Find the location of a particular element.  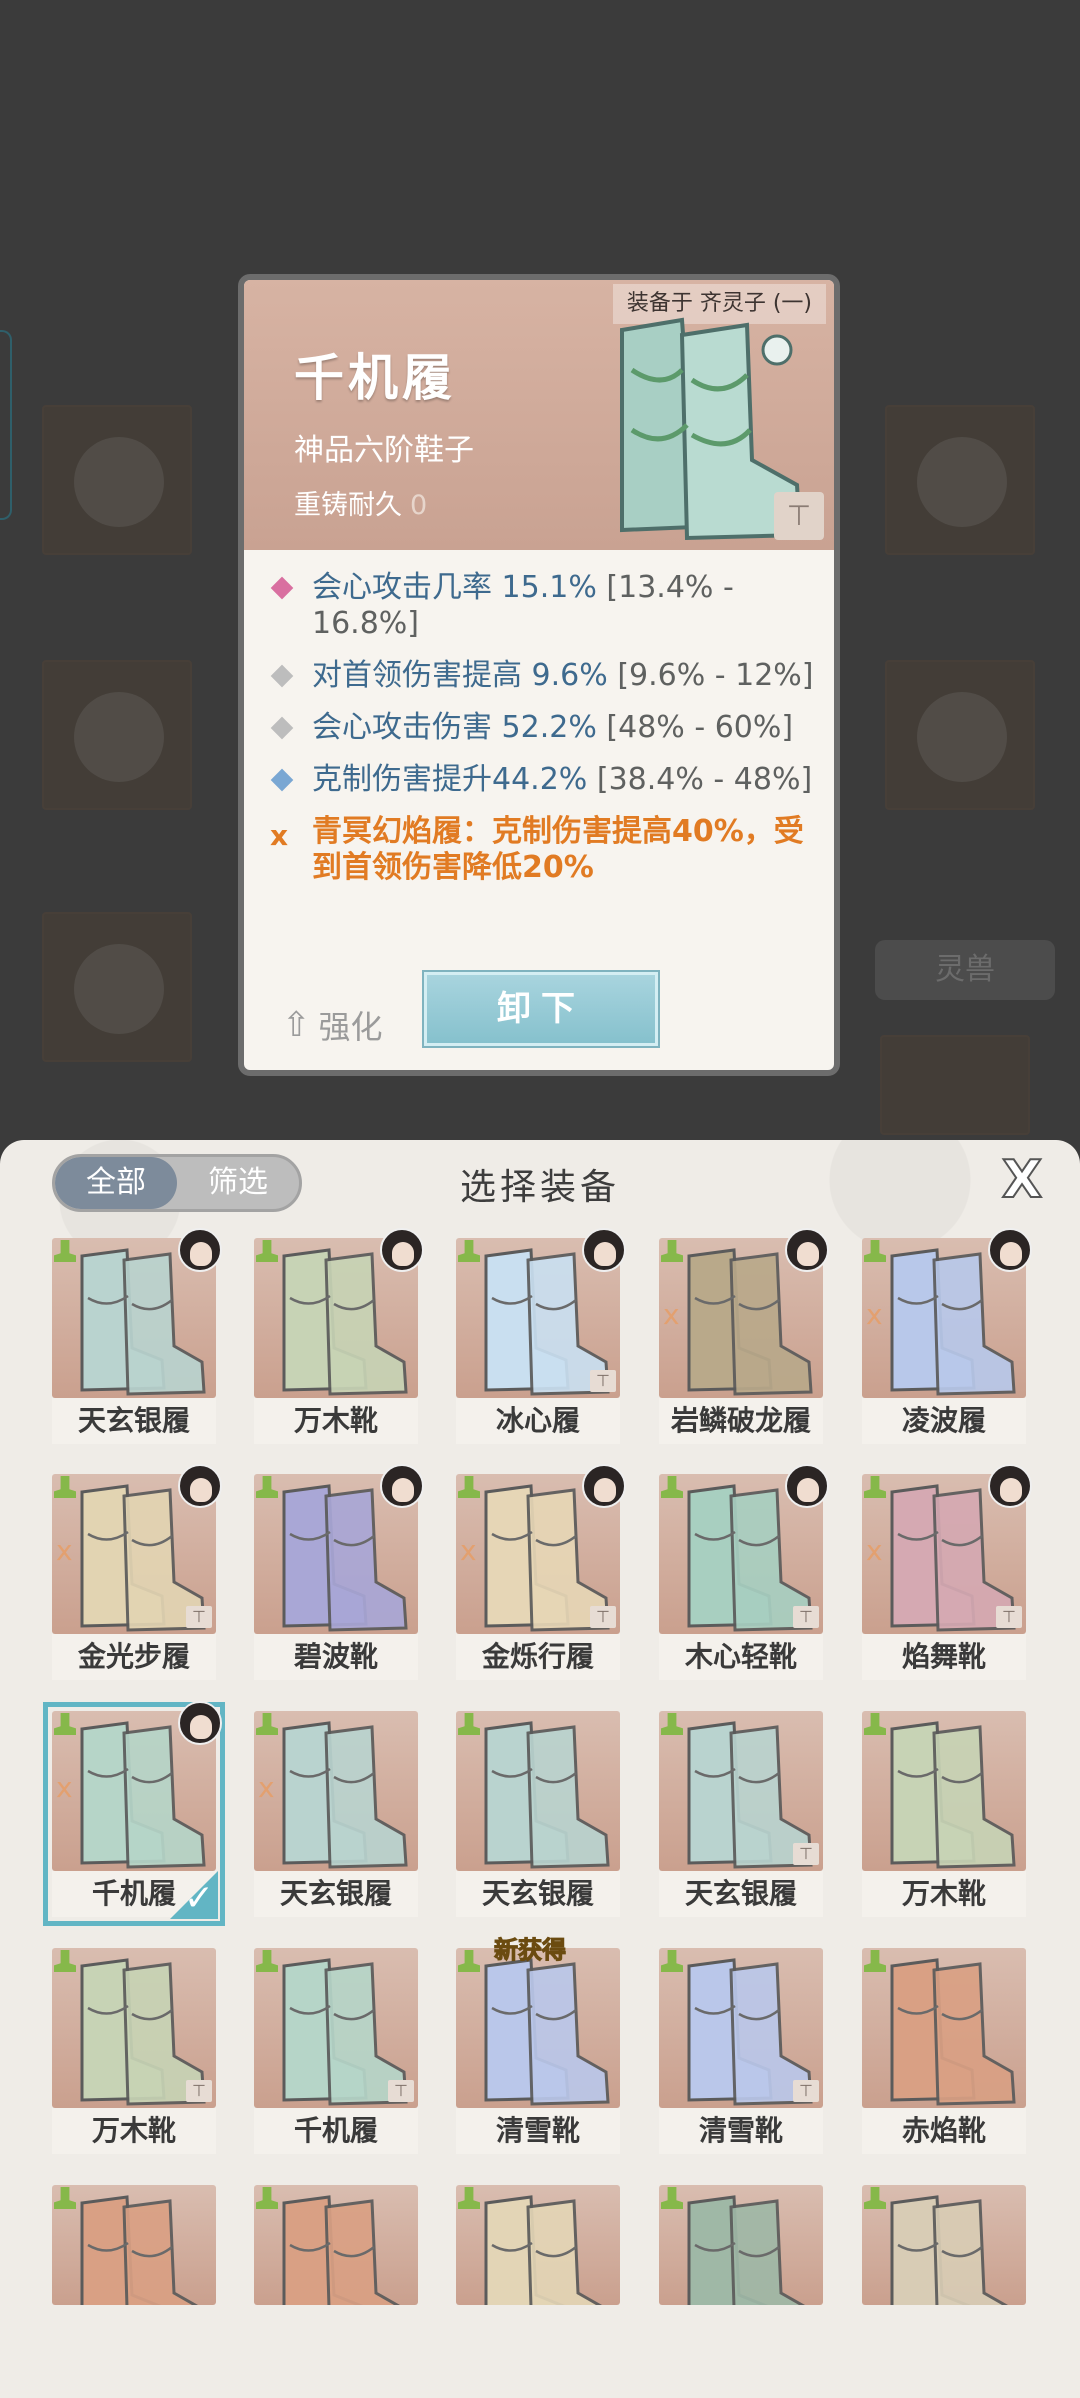

equipment-name: 千机履 is located at coordinates (336, 2131).